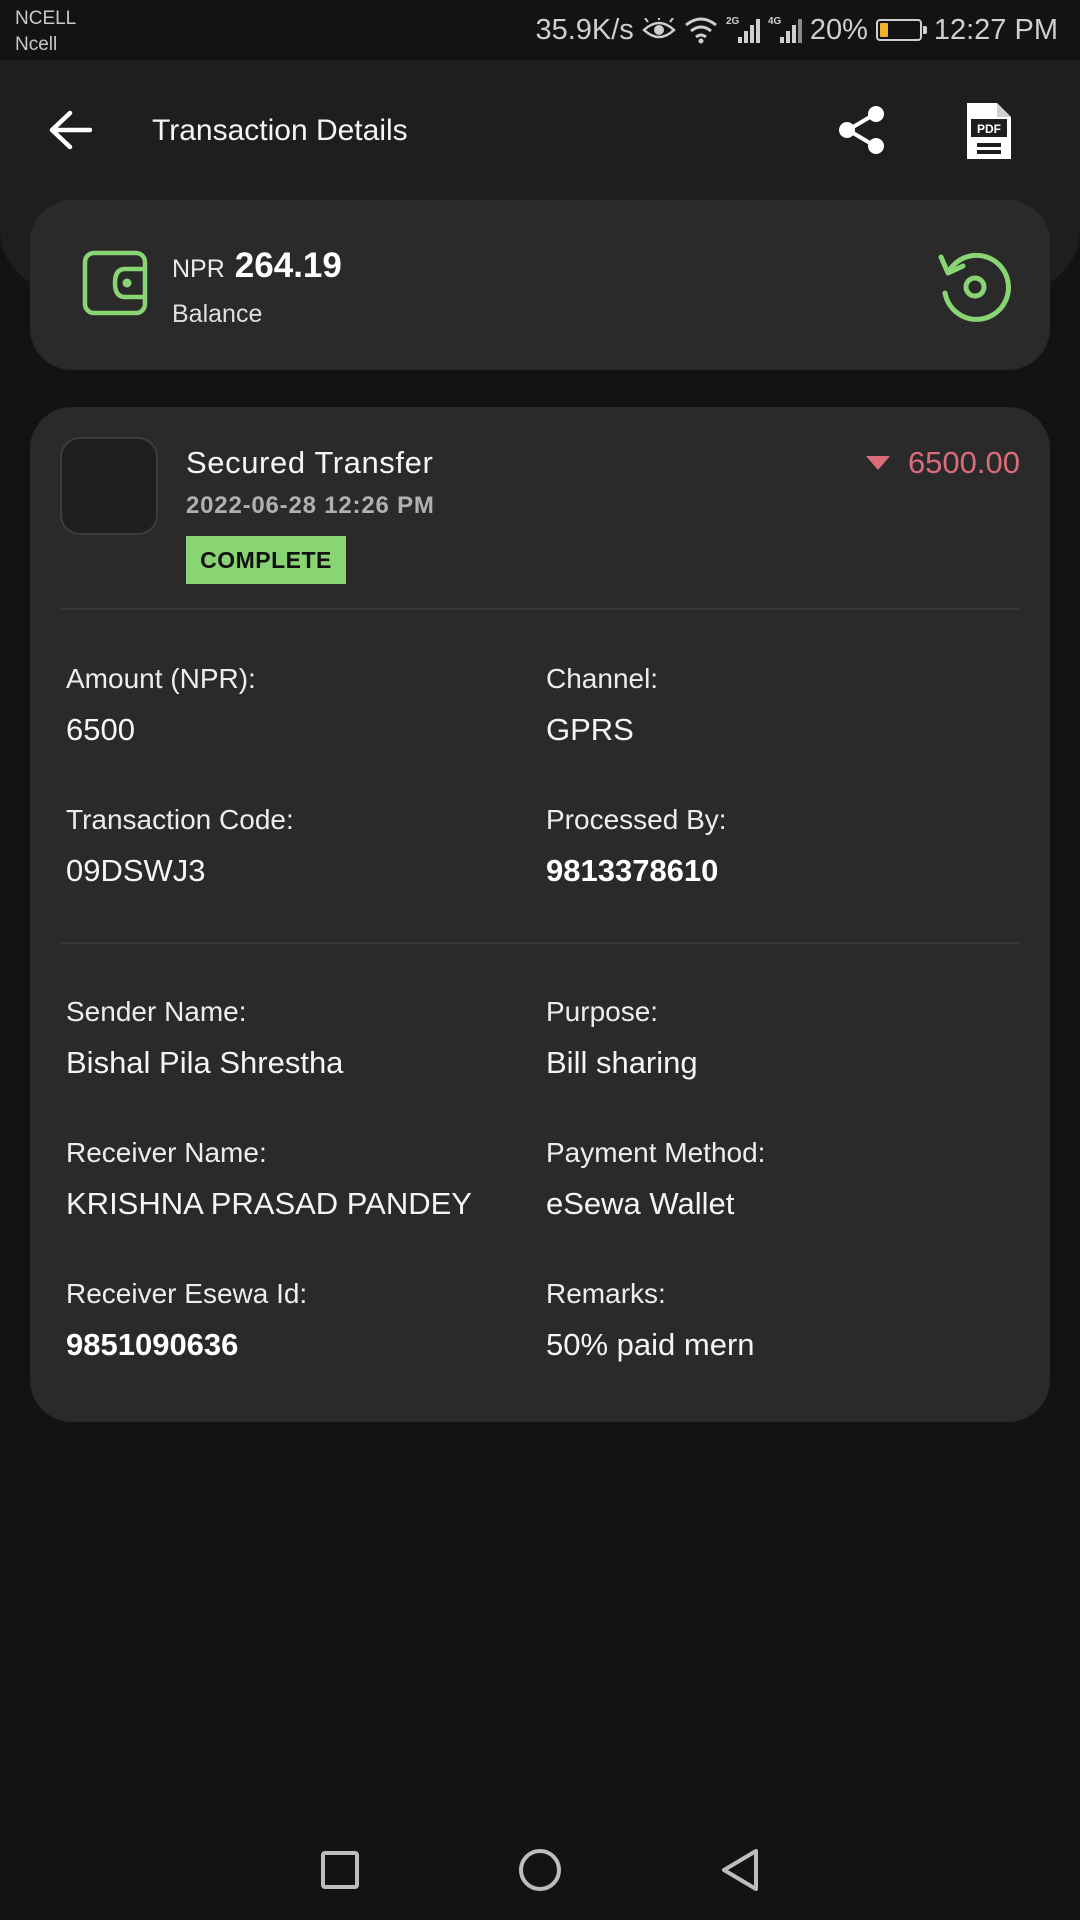 The width and height of the screenshot is (1080, 1920). I want to click on back-button, so click(70, 130).